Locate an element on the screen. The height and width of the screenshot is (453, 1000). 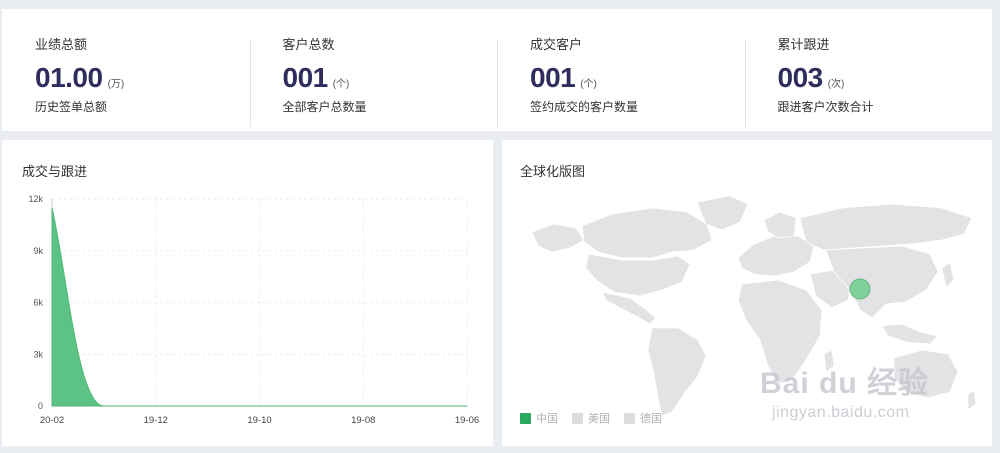
map-region-australia is located at coordinates (926, 374).